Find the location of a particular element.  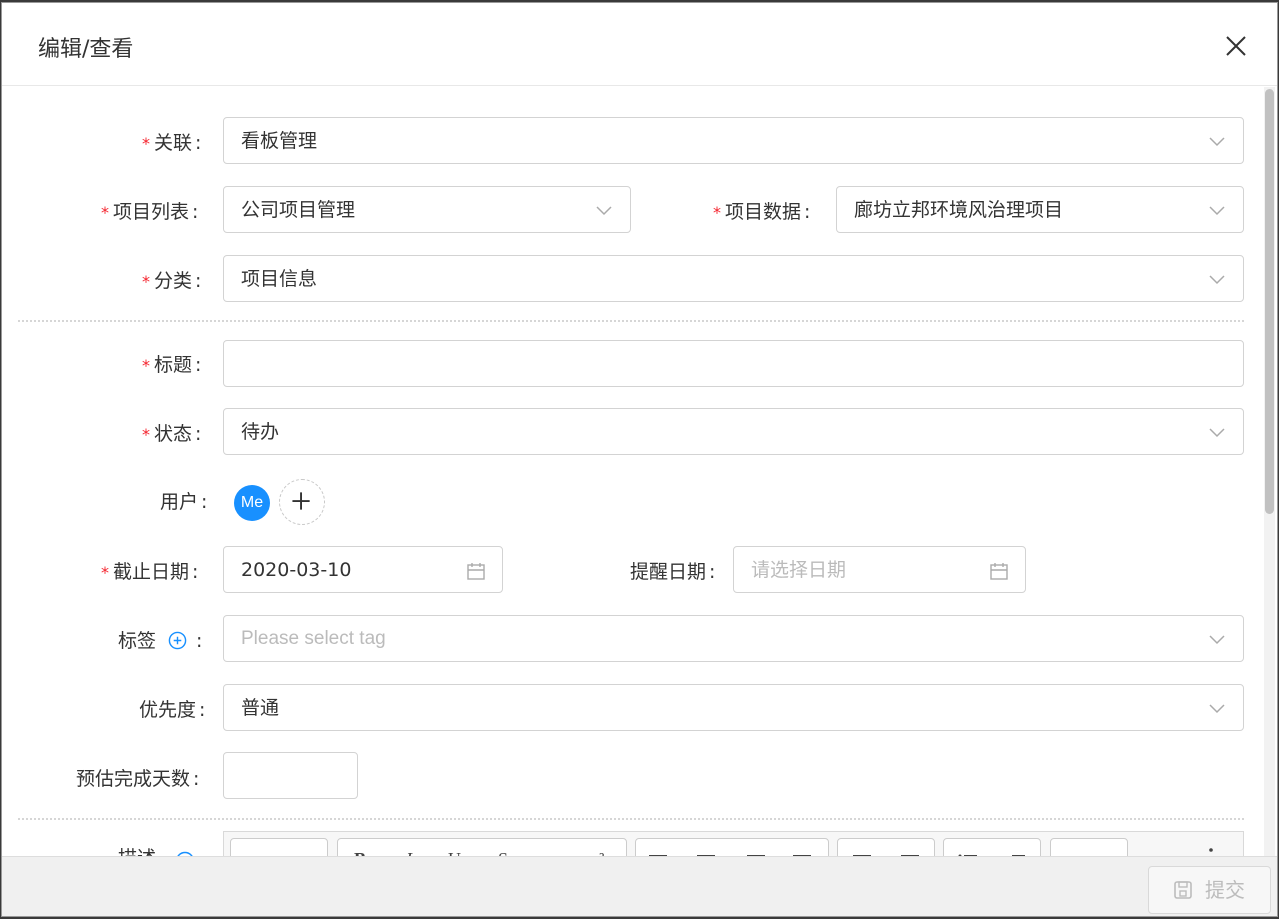

tags-select: Please select tag is located at coordinates (733, 638).